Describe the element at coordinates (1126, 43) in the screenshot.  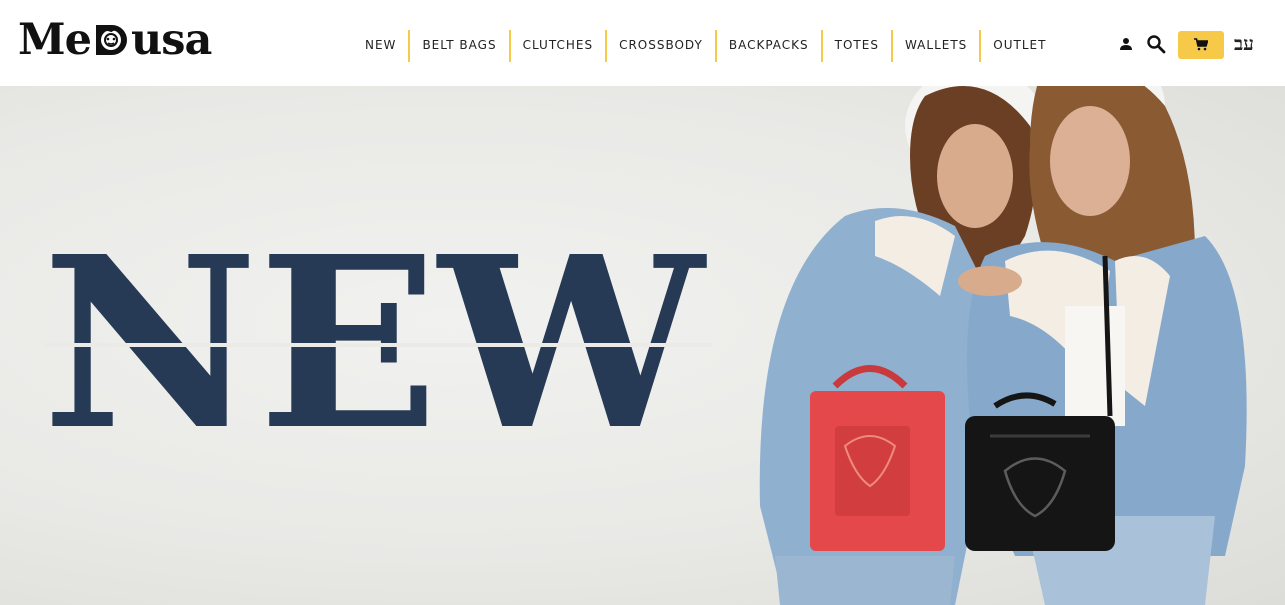
I see `user-icon` at that location.